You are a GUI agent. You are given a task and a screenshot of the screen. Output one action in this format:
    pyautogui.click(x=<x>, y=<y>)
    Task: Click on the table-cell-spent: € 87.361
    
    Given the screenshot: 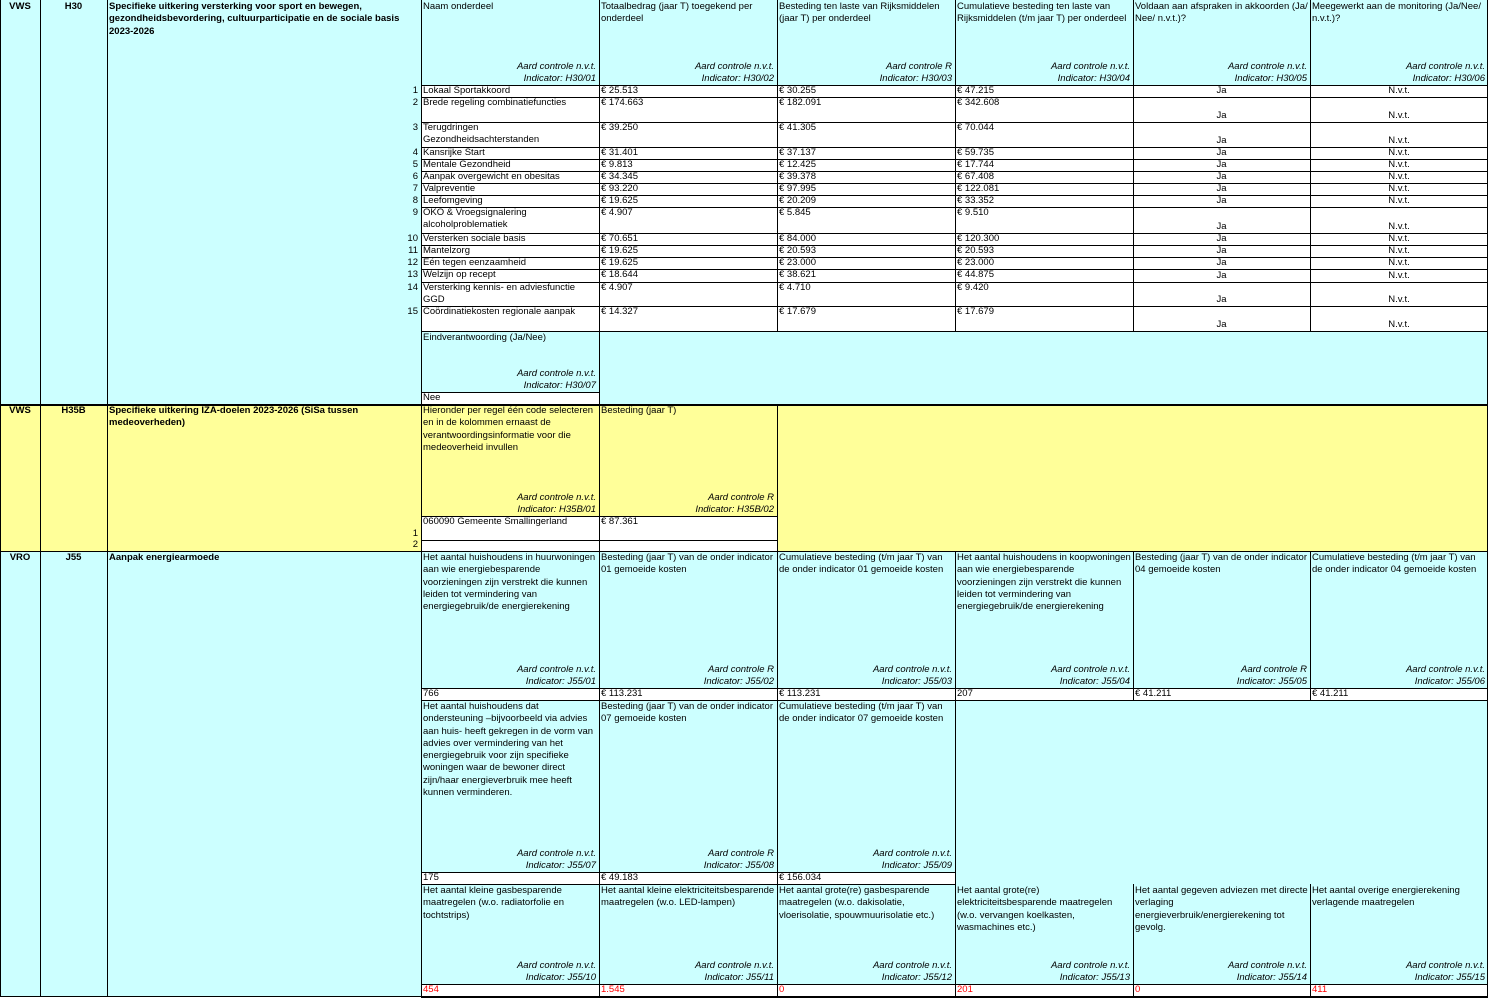 What is the action you would take?
    pyautogui.click(x=688, y=528)
    